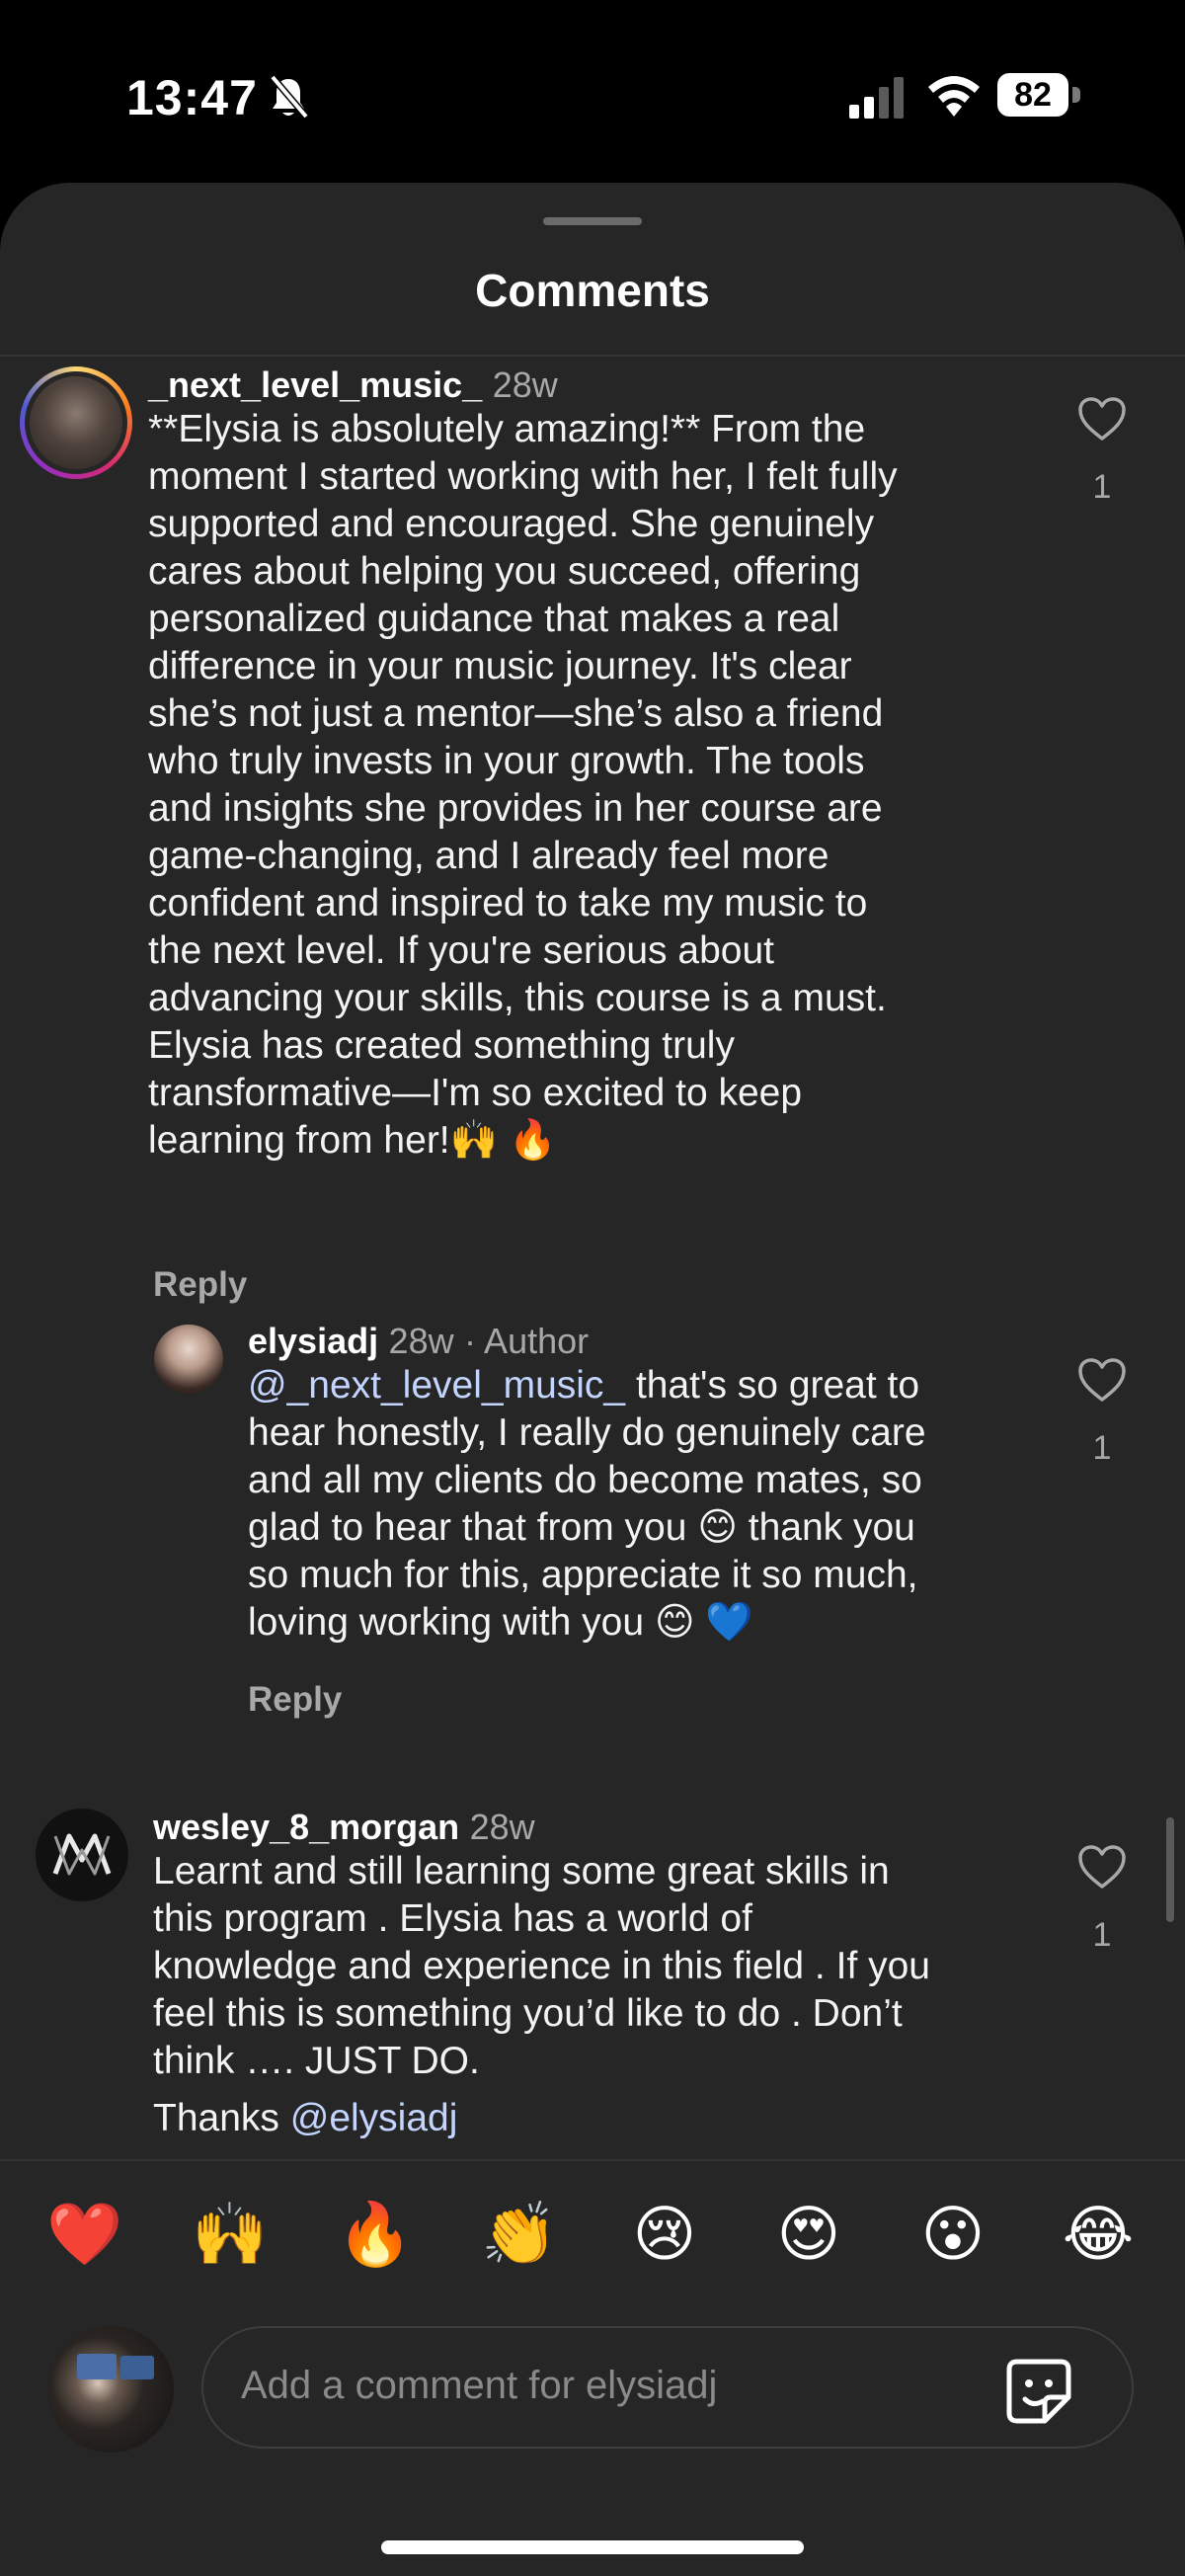 This screenshot has width=1185, height=2576. Describe the element at coordinates (773, 1385) in the screenshot. I see `comment-line-rest: that's so great to` at that location.